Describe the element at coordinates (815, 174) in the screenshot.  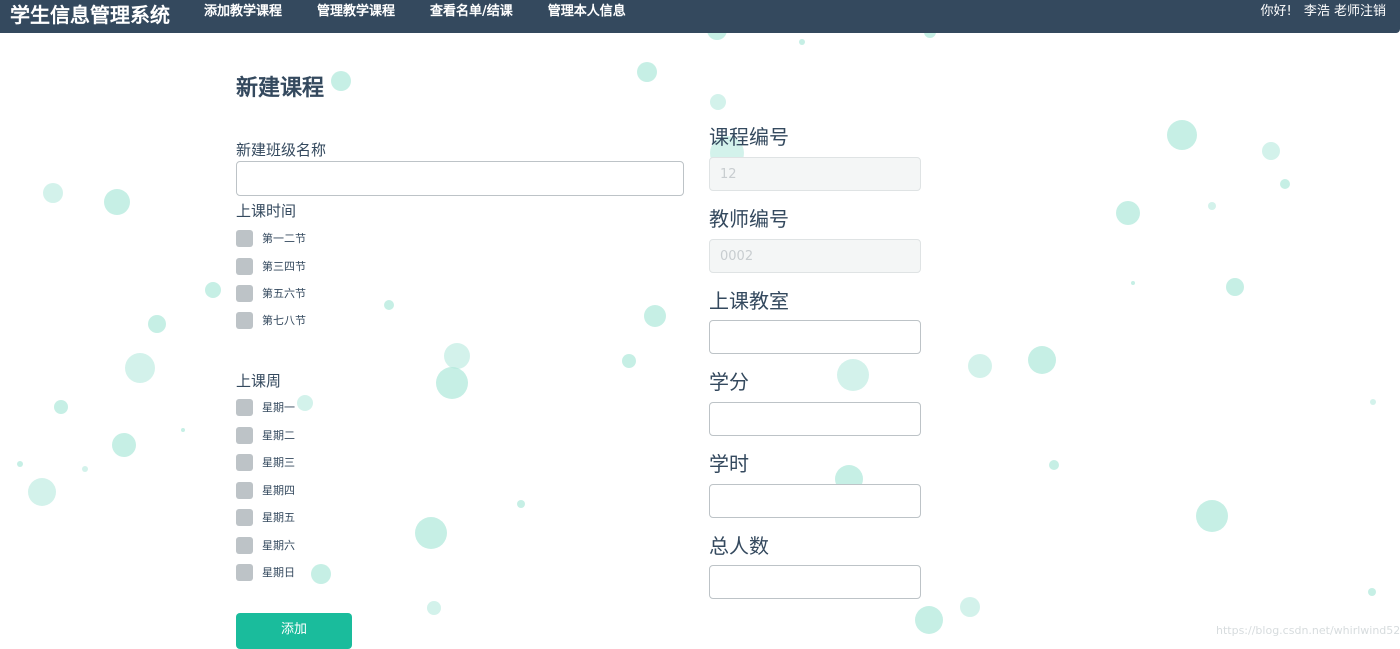
I see `course-id-input` at that location.